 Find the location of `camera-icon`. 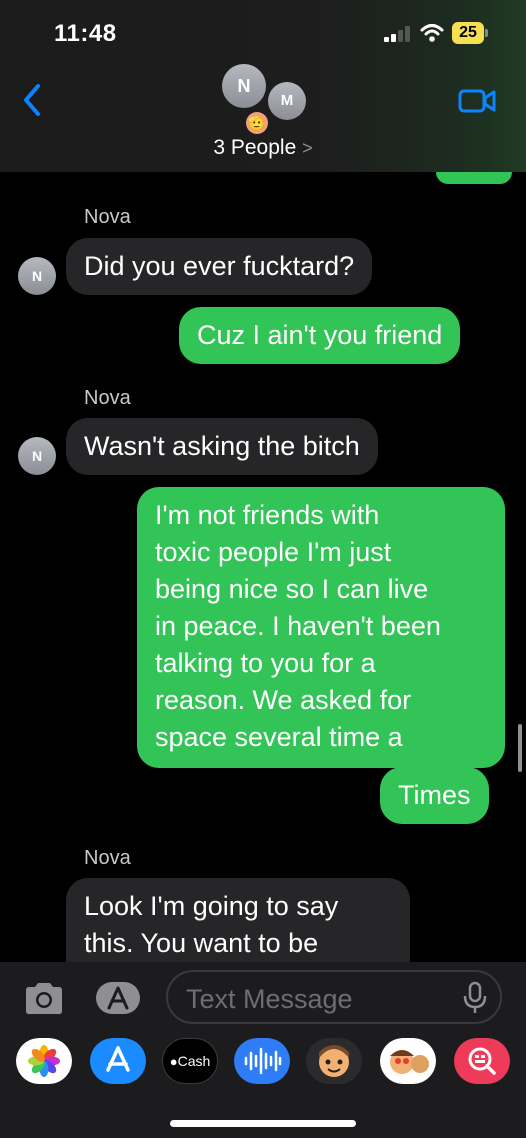

camera-icon is located at coordinates (44, 998).